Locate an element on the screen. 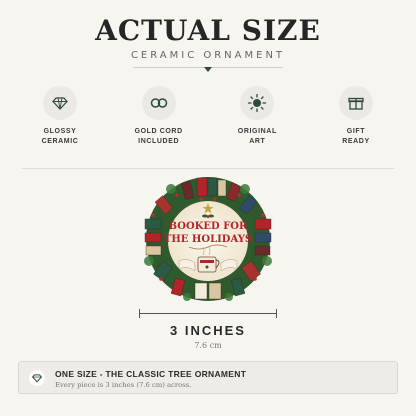  size-label: 3 INCHES is located at coordinates (208, 330).